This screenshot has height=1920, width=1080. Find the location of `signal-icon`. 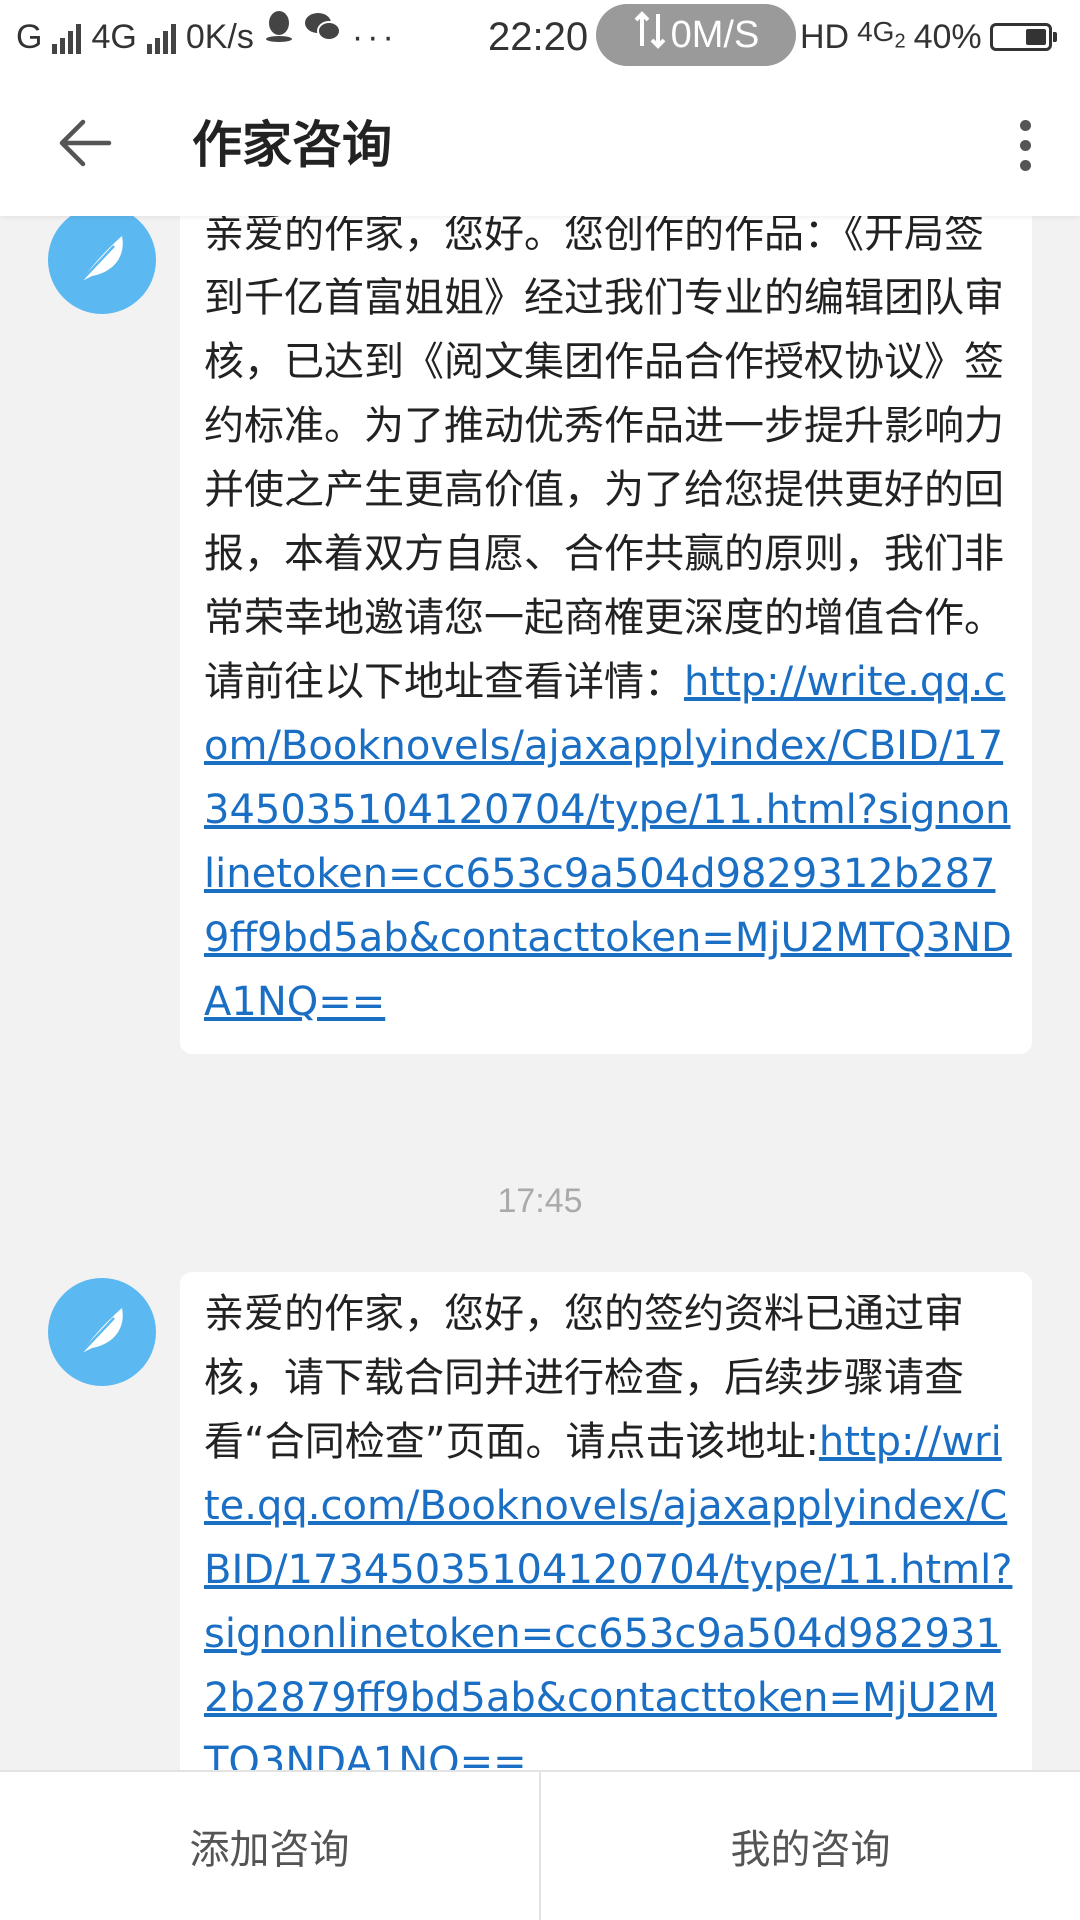

signal-icon is located at coordinates (67, 39).